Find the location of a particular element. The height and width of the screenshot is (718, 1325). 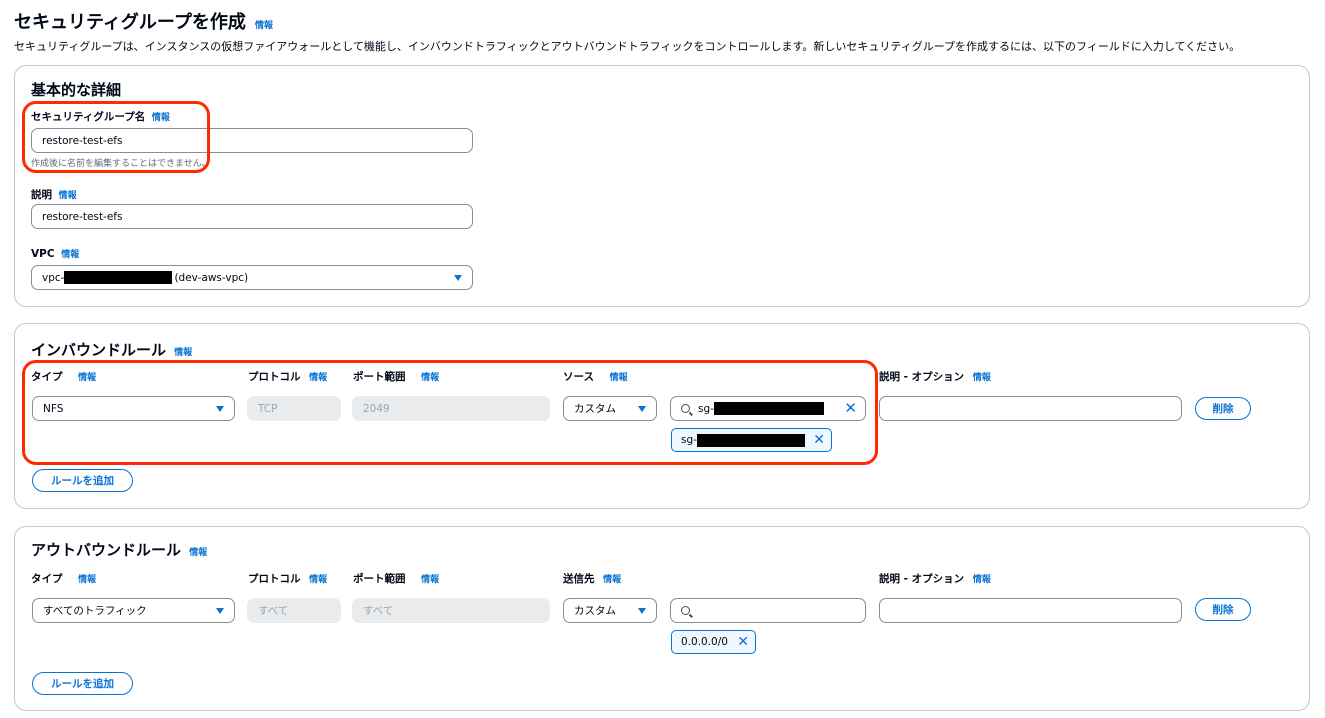

inbound-type-info-link: 情報 is located at coordinates (87, 378).